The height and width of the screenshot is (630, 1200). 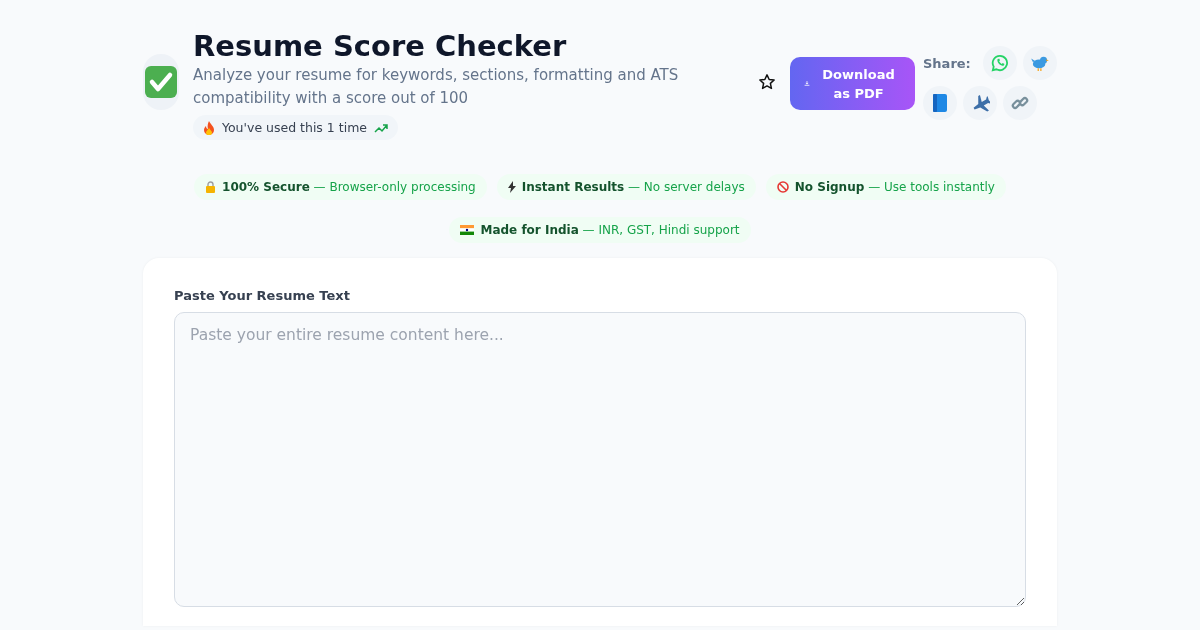 What do you see at coordinates (633, 187) in the screenshot?
I see `feature-text: Instant Results — No server delays` at bounding box center [633, 187].